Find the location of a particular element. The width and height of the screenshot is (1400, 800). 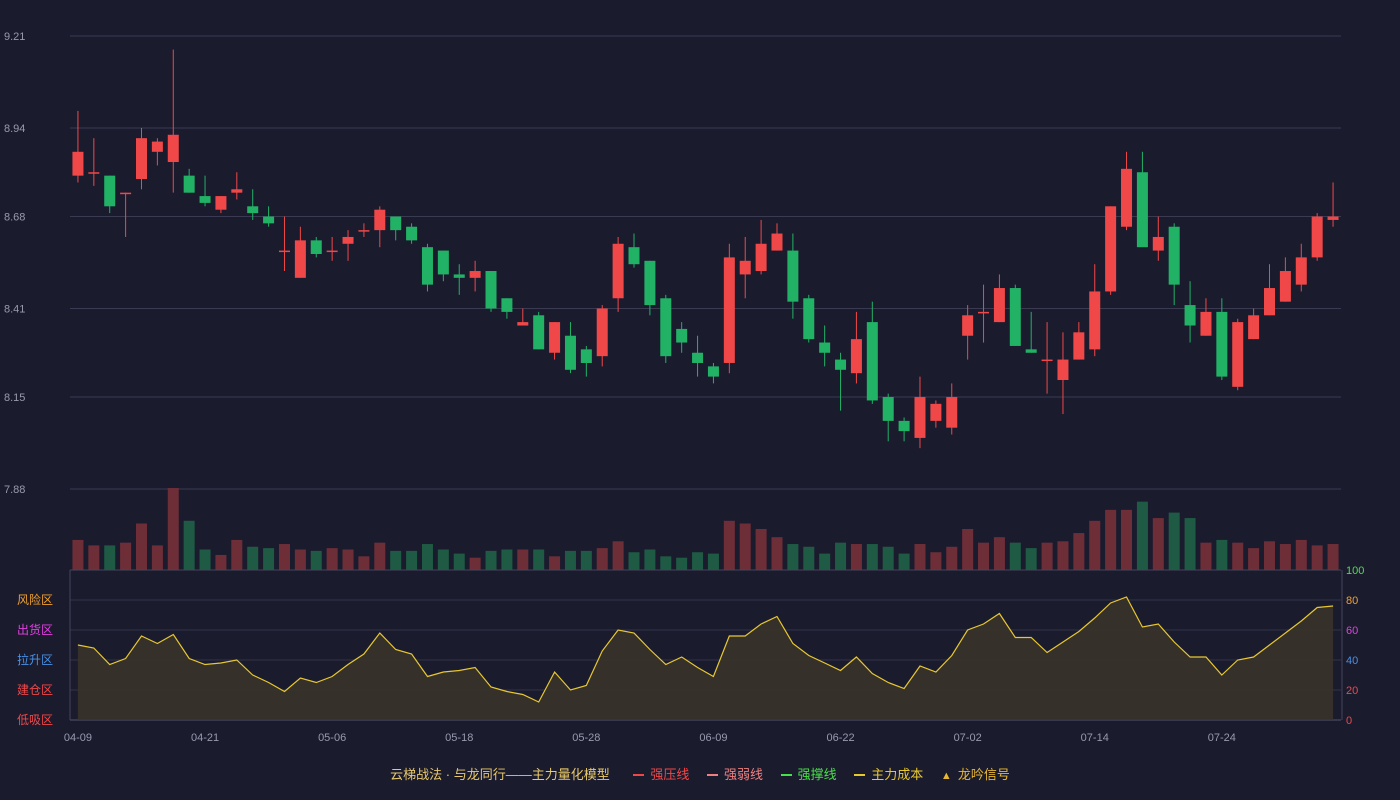

x-tick-label: 06-22 is located at coordinates (840, 738).